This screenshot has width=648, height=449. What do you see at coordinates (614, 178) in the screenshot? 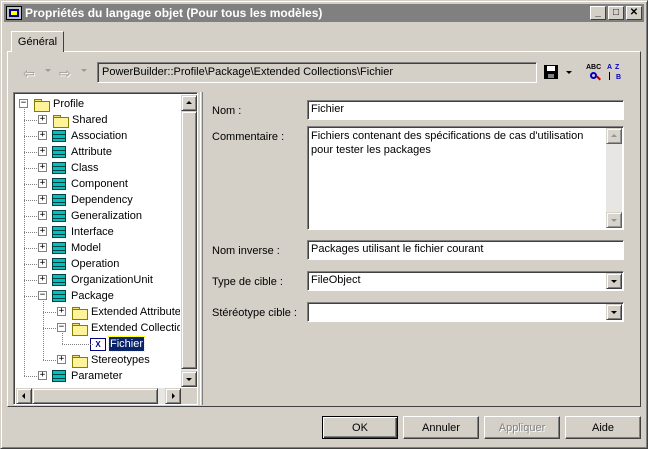
I see `commentaire-scrollbar` at bounding box center [614, 178].